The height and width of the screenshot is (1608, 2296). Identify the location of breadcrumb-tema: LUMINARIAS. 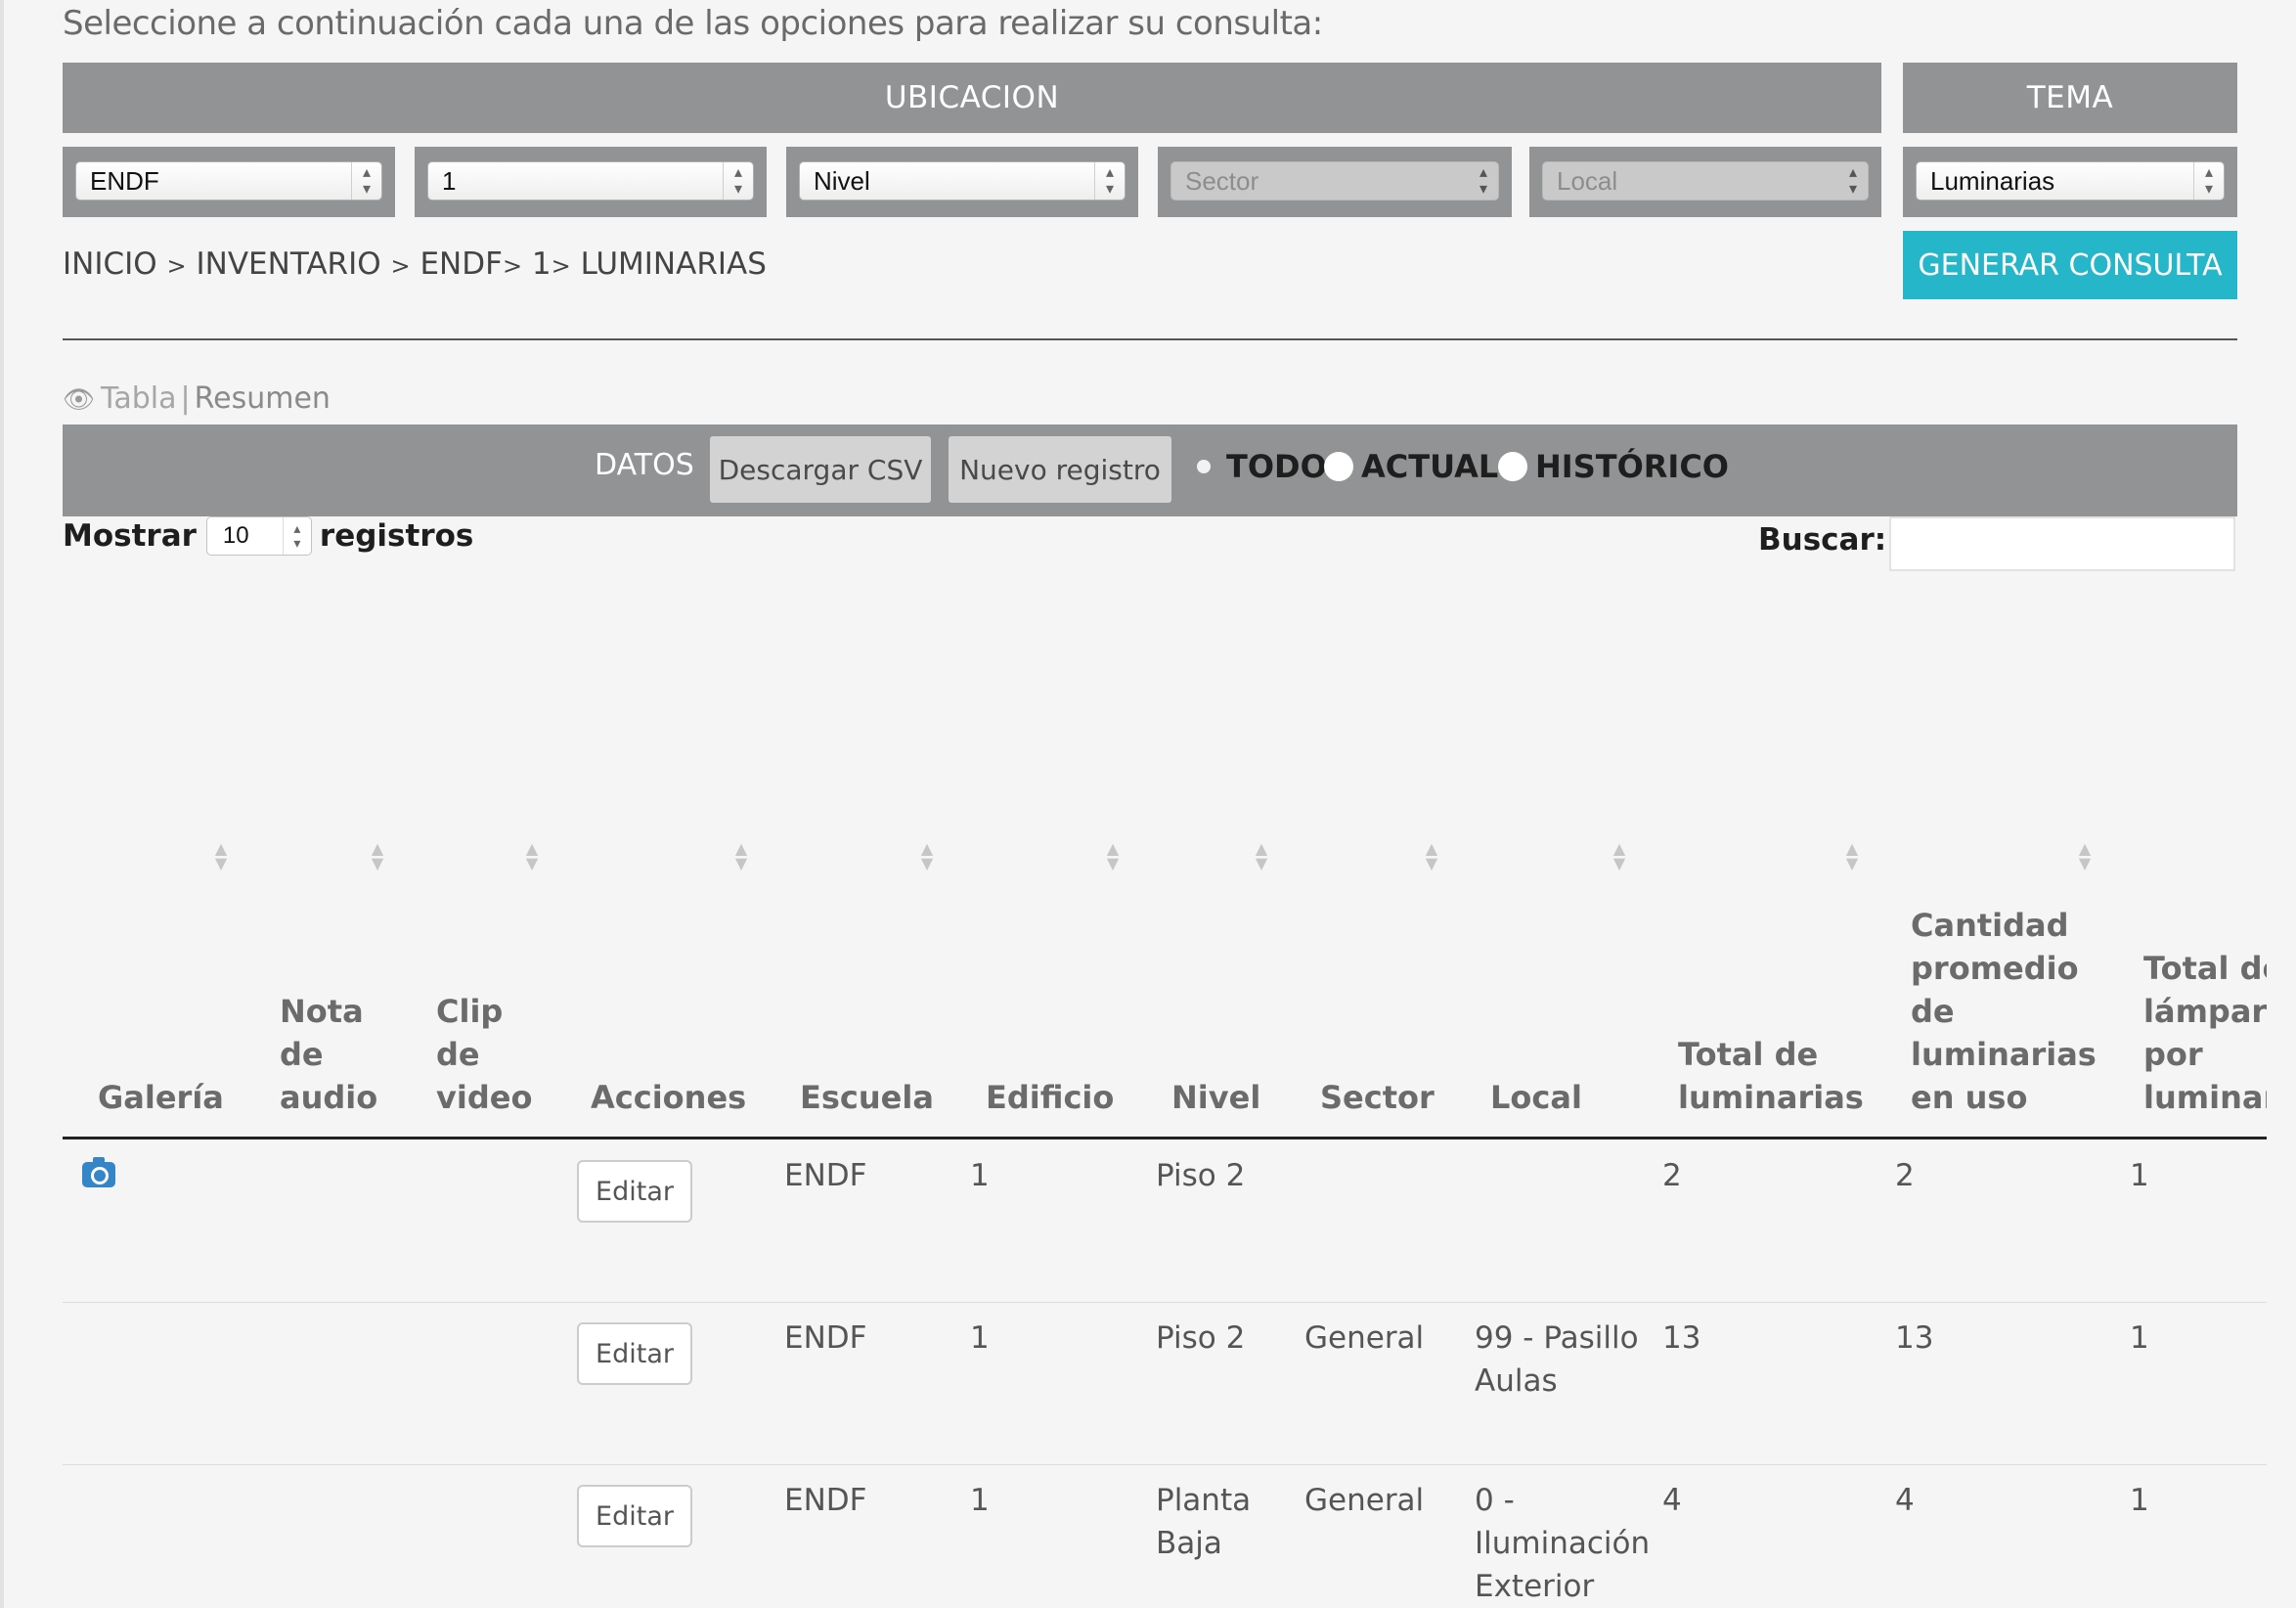
(673, 264).